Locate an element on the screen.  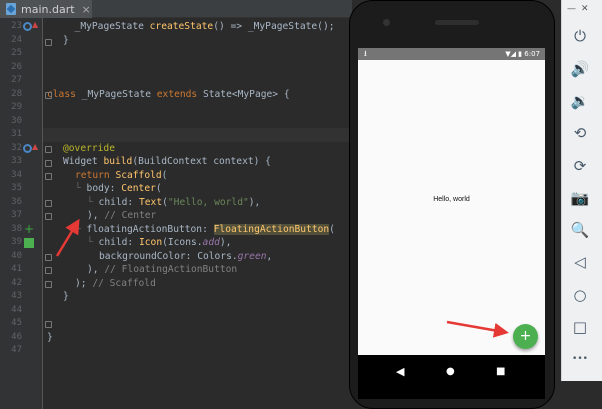
tab-close-icon: × is located at coordinates (86, 9).